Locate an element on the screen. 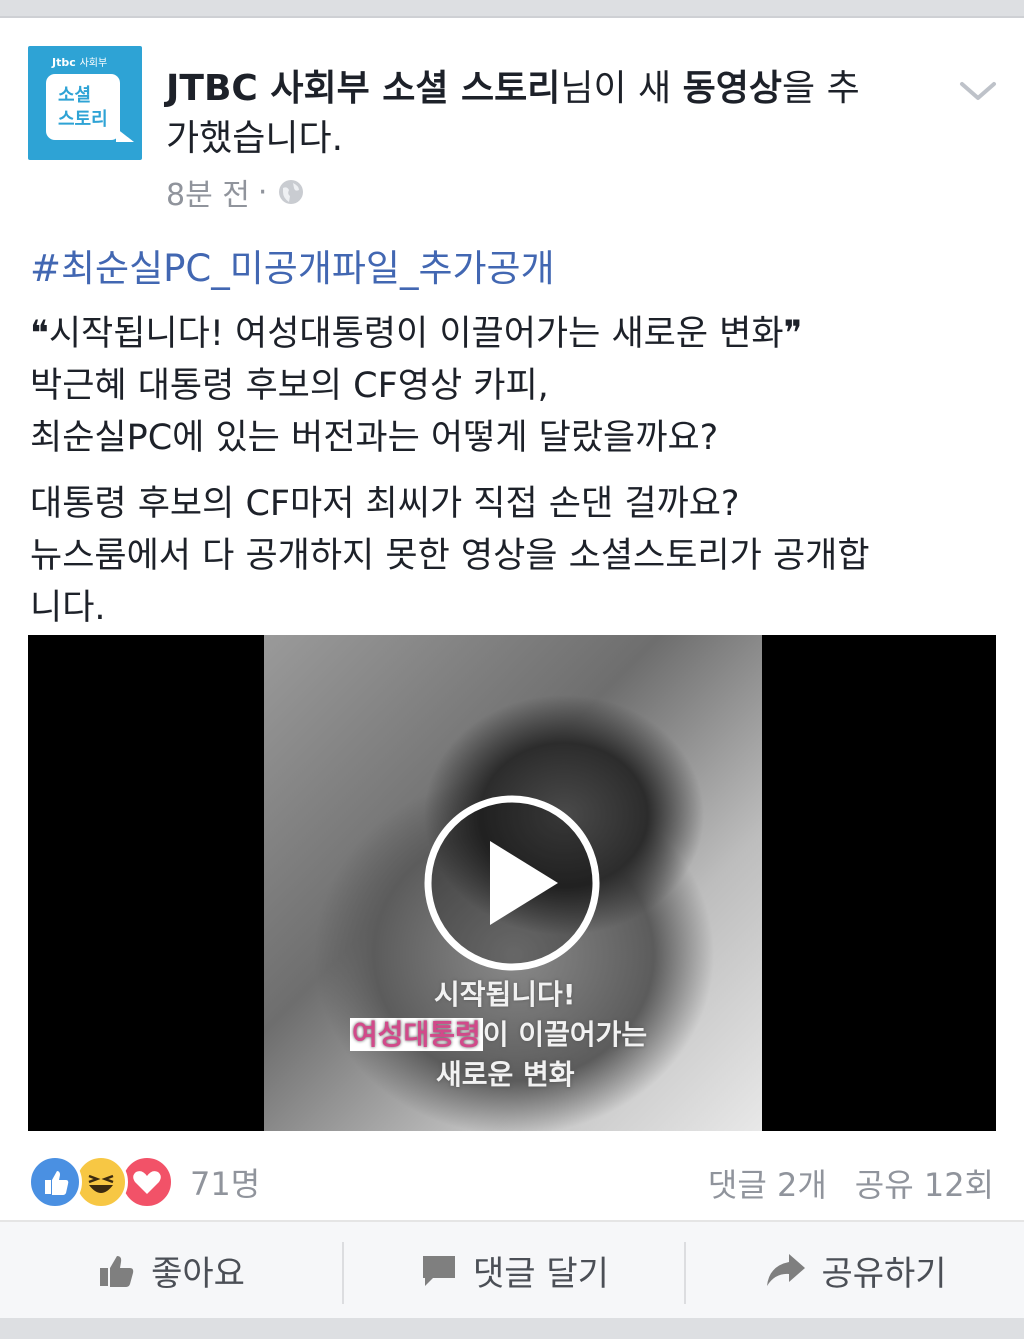  share-arrow-icon is located at coordinates (786, 1270).